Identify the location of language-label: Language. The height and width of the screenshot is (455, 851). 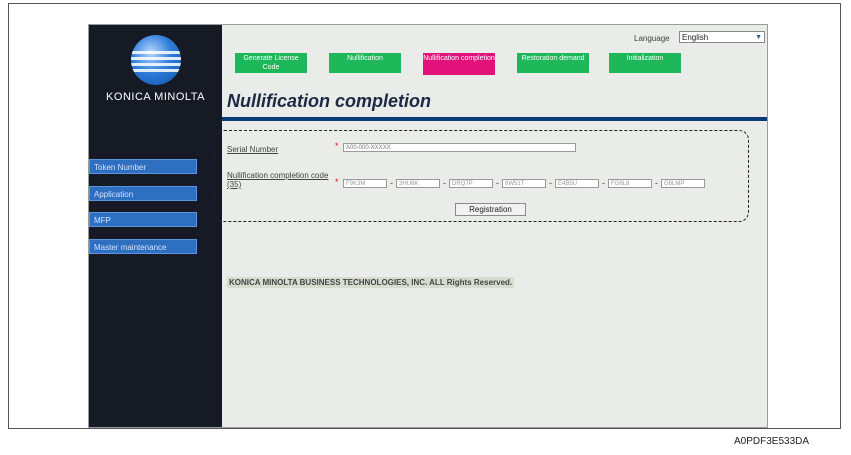
(652, 38).